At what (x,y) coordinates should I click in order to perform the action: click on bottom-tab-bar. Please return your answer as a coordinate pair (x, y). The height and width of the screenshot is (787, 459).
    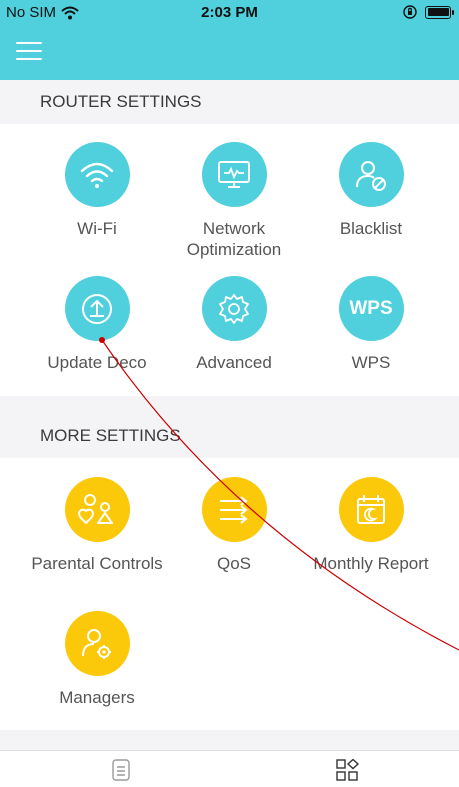
    Looking at the image, I should click on (229, 768).